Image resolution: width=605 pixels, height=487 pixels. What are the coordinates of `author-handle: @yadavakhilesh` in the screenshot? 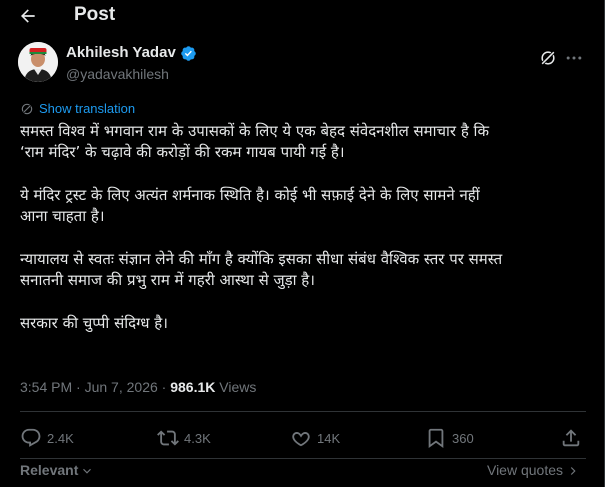 It's located at (117, 74).